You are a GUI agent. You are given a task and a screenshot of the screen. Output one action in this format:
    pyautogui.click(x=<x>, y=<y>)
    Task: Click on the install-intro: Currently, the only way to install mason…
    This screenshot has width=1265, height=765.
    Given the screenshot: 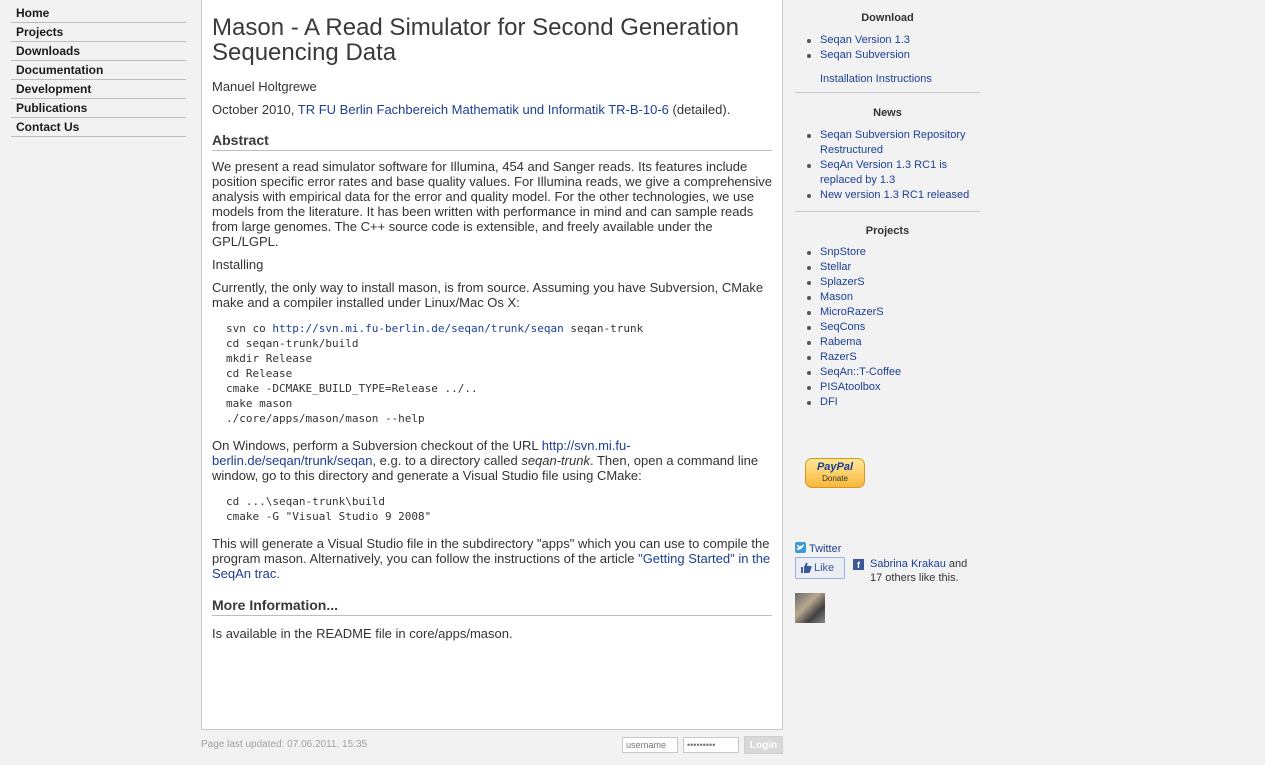 What is the action you would take?
    pyautogui.click(x=488, y=295)
    